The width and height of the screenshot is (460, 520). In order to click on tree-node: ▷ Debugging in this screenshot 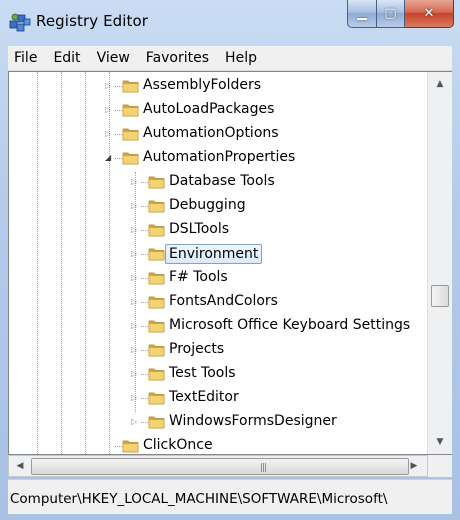, I will do `click(218, 206)`.